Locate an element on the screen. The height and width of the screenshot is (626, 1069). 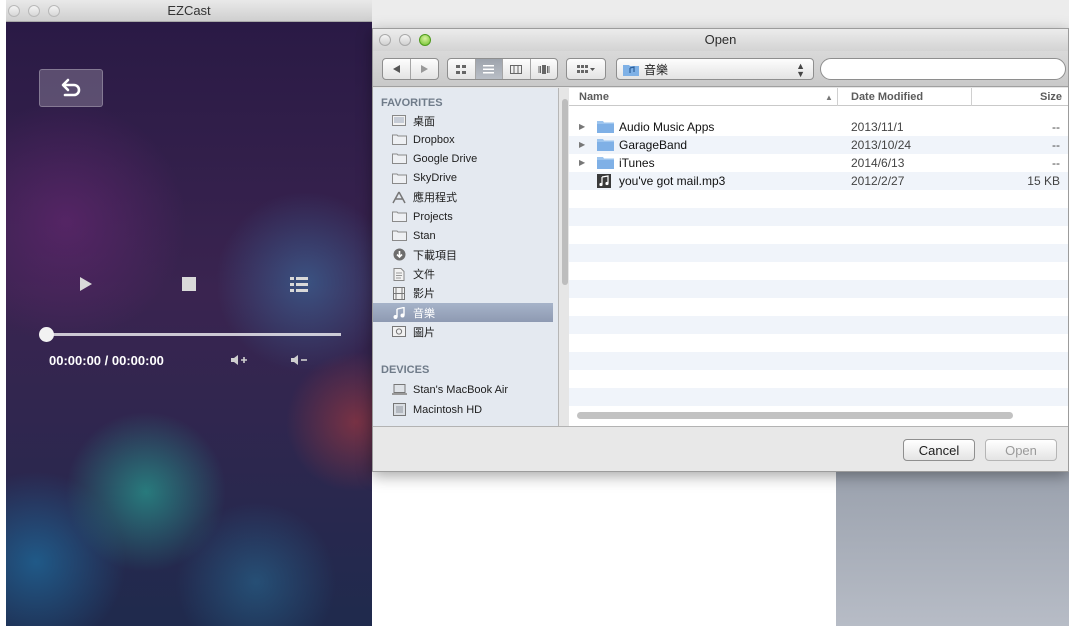
sidebar-item-favorite-10: 音樂 is located at coordinates (463, 312).